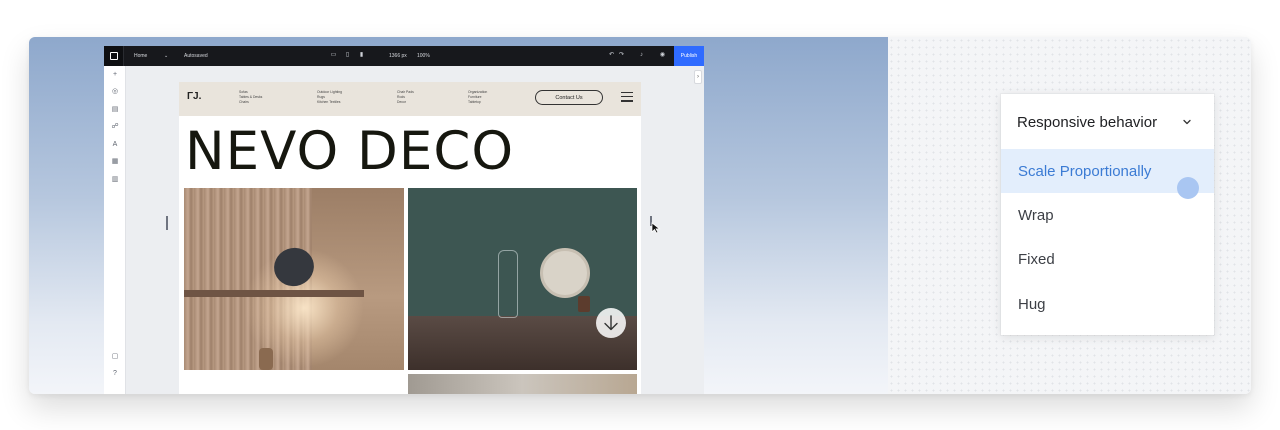 This screenshot has width=1280, height=430. Describe the element at coordinates (194, 96) in the screenshot. I see `site-logo: ΓJ.` at that location.